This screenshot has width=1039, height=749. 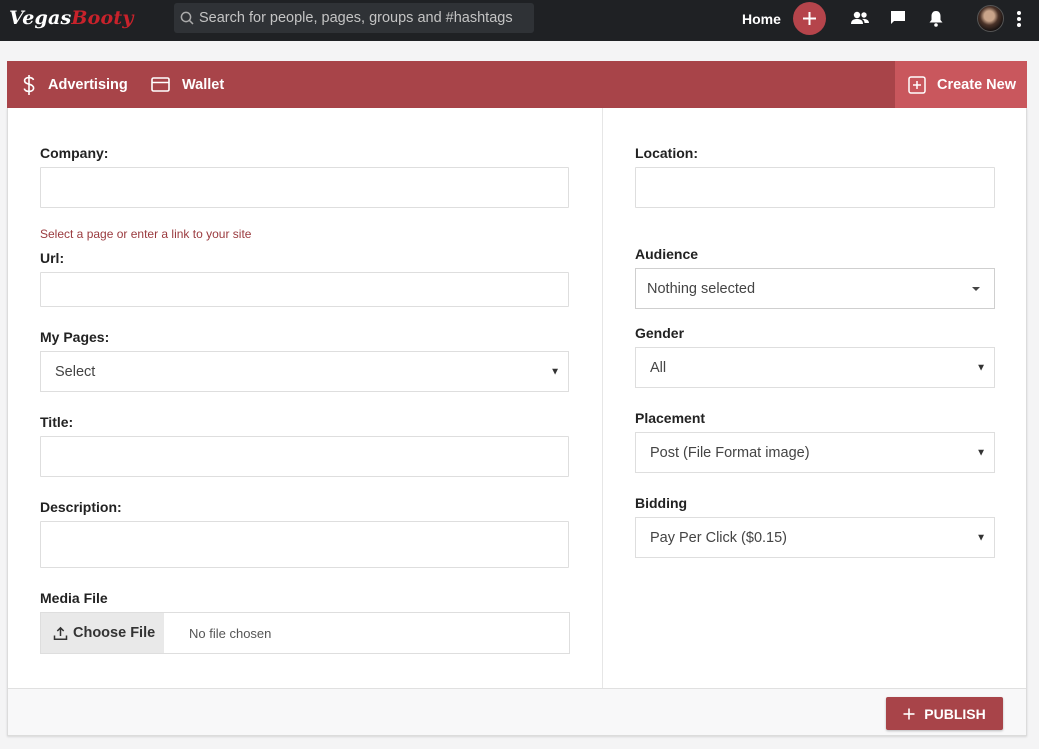 What do you see at coordinates (305, 633) in the screenshot?
I see `media-file-input: Choose File No file chosen` at bounding box center [305, 633].